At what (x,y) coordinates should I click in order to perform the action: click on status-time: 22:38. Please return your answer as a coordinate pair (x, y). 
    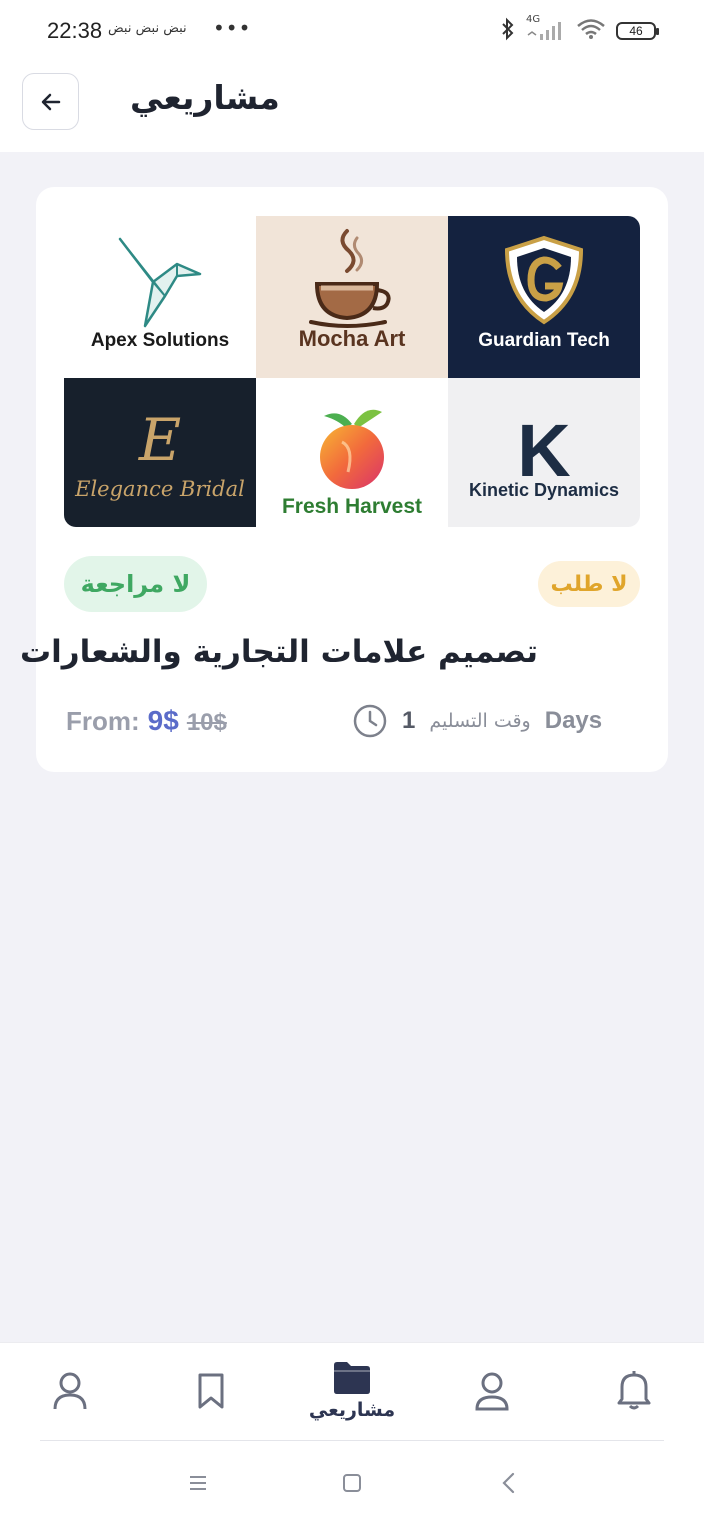
    Looking at the image, I should click on (75, 30).